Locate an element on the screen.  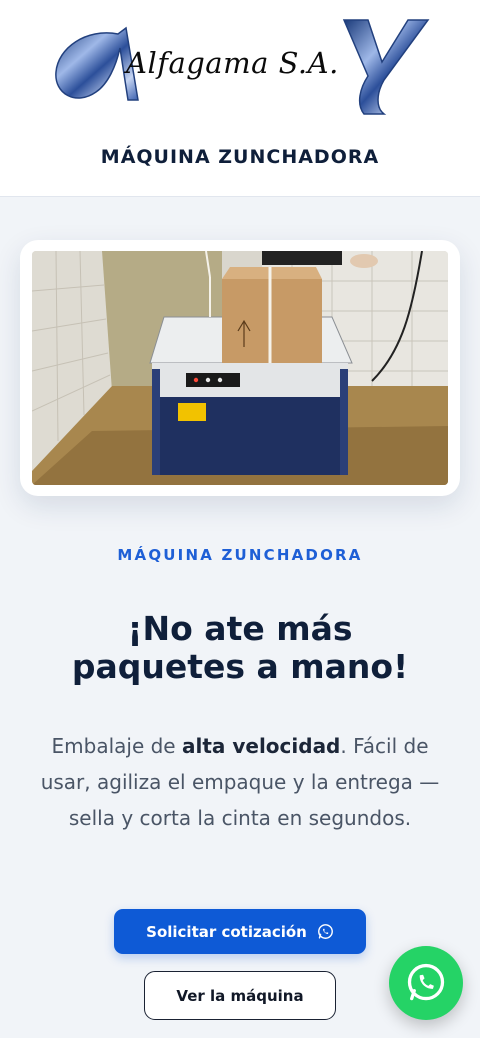
logo-text: Alfagama S.A. is located at coordinates (232, 63).